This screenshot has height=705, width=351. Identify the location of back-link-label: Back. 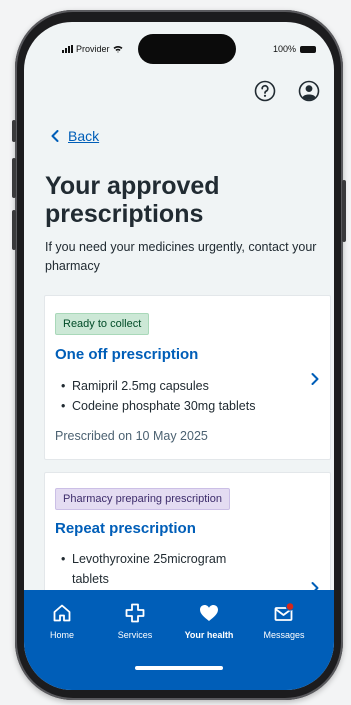
(84, 136).